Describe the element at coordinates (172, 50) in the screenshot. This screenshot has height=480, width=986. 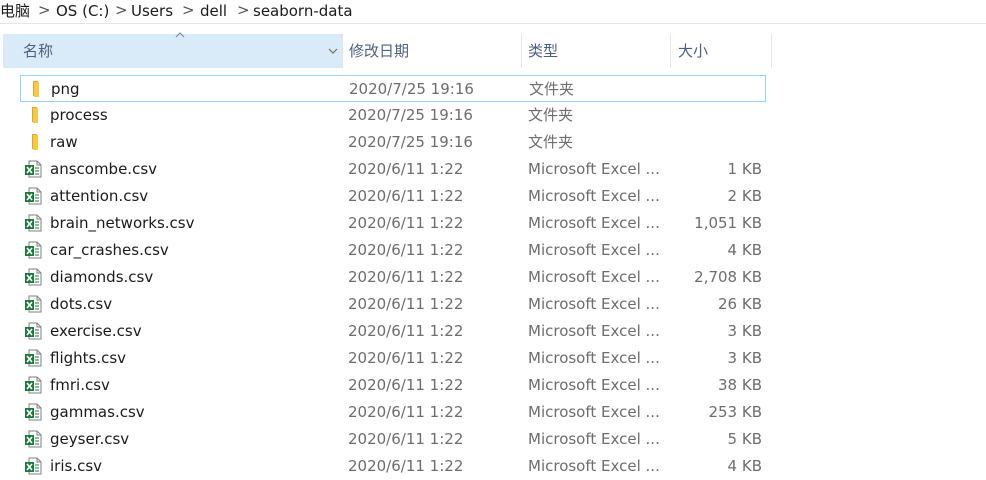
I see `column-header-name: 名称` at that location.